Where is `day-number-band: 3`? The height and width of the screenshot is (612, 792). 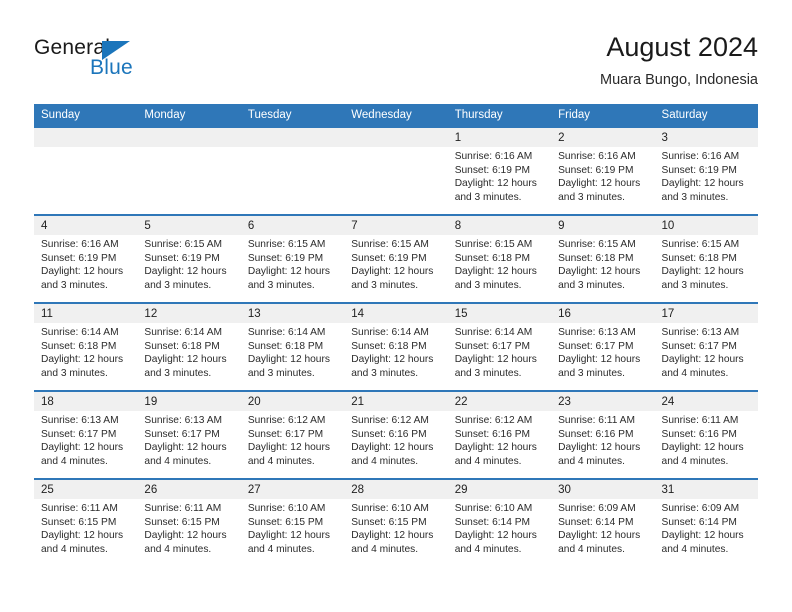
day-number-band: 3 is located at coordinates (706, 137).